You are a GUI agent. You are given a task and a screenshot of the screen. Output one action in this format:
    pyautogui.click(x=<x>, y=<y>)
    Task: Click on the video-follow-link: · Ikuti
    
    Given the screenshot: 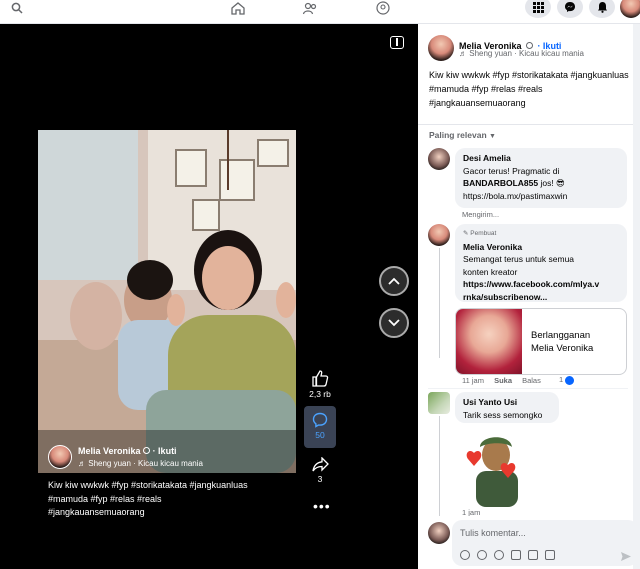 What is the action you would take?
    pyautogui.click(x=165, y=451)
    